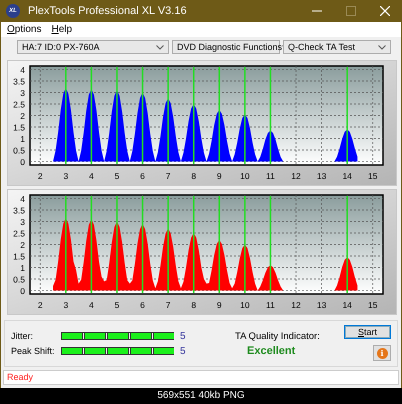 This screenshot has height=404, width=402. I want to click on indicator-value: Excellent, so click(271, 351).